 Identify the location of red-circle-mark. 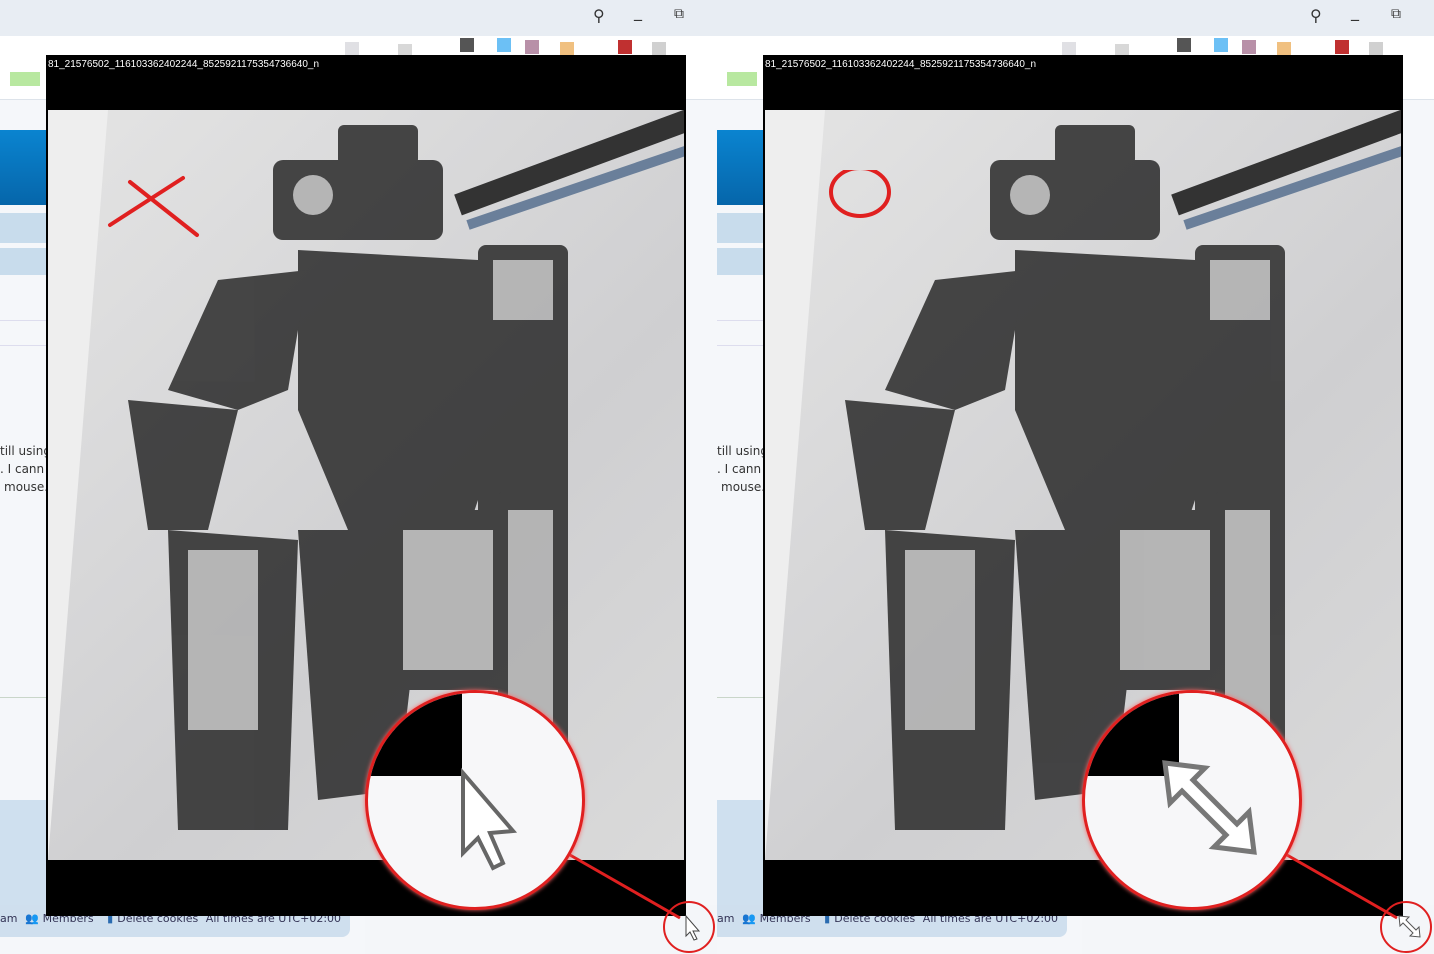
(860, 194).